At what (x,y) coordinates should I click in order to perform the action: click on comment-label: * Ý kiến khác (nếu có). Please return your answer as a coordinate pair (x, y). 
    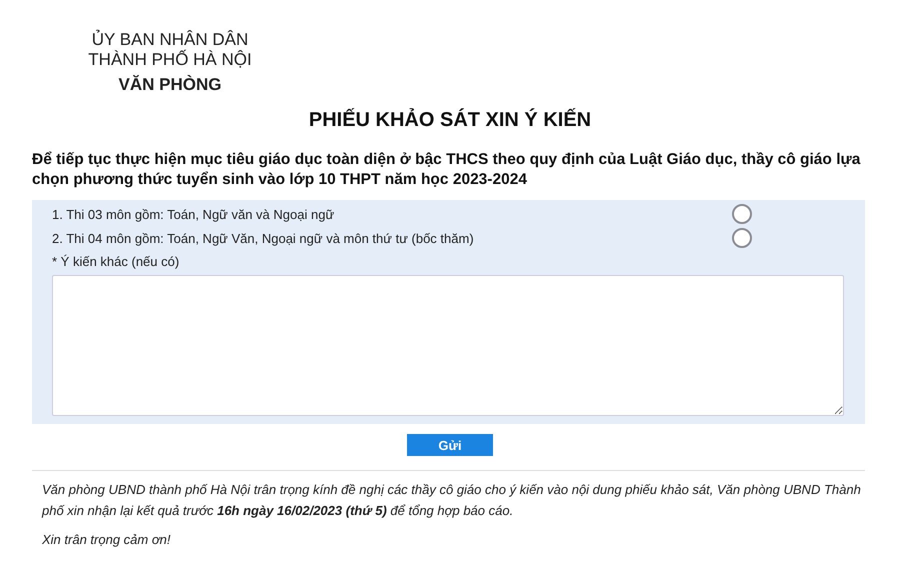
    Looking at the image, I should click on (116, 261).